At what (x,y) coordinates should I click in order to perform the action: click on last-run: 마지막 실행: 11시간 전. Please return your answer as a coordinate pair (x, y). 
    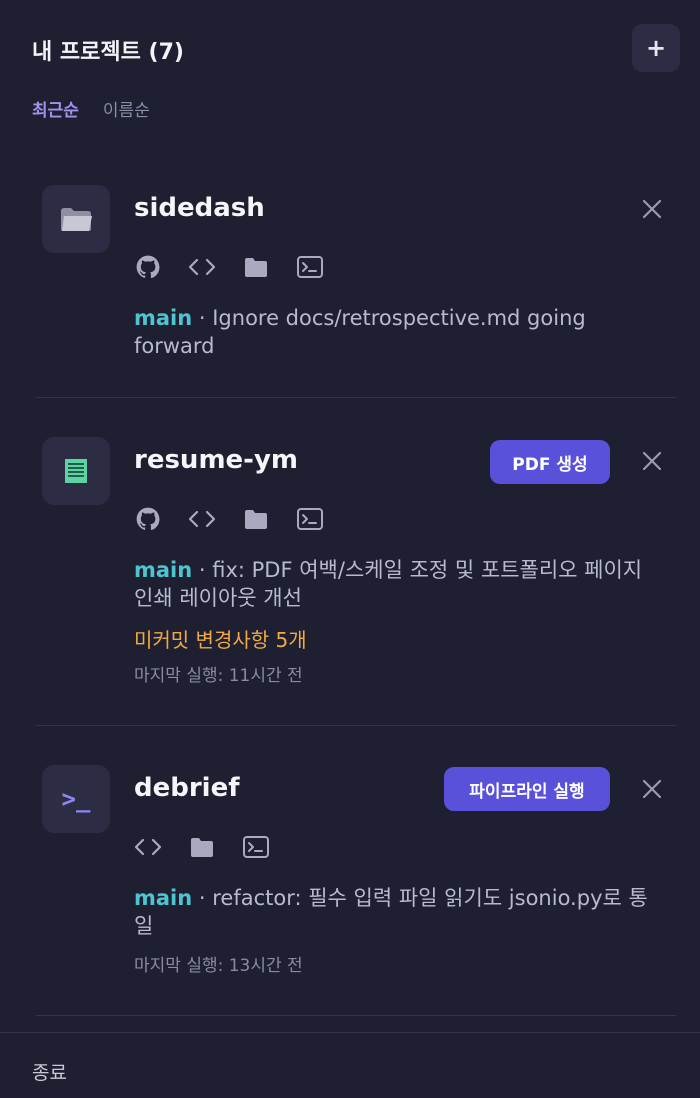
    Looking at the image, I should click on (218, 676).